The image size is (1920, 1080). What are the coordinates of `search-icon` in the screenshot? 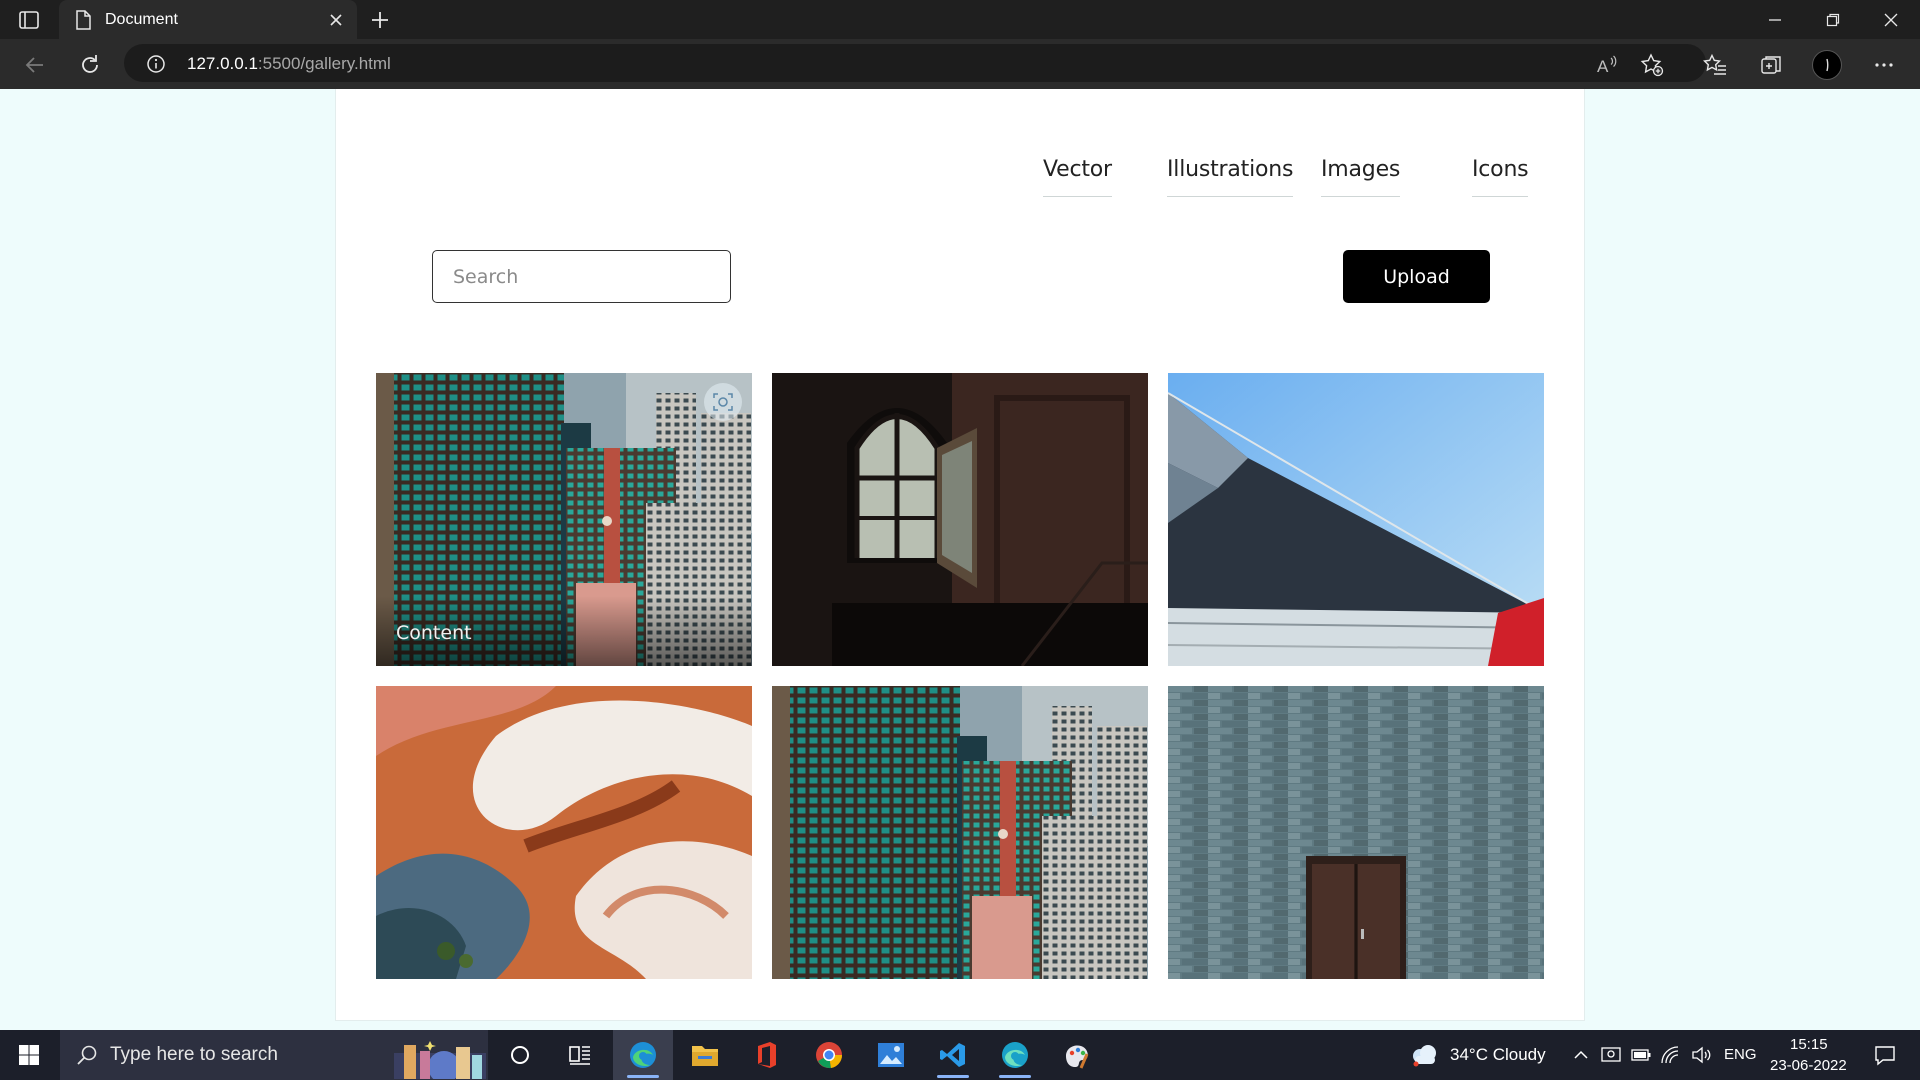 It's located at (87, 1055).